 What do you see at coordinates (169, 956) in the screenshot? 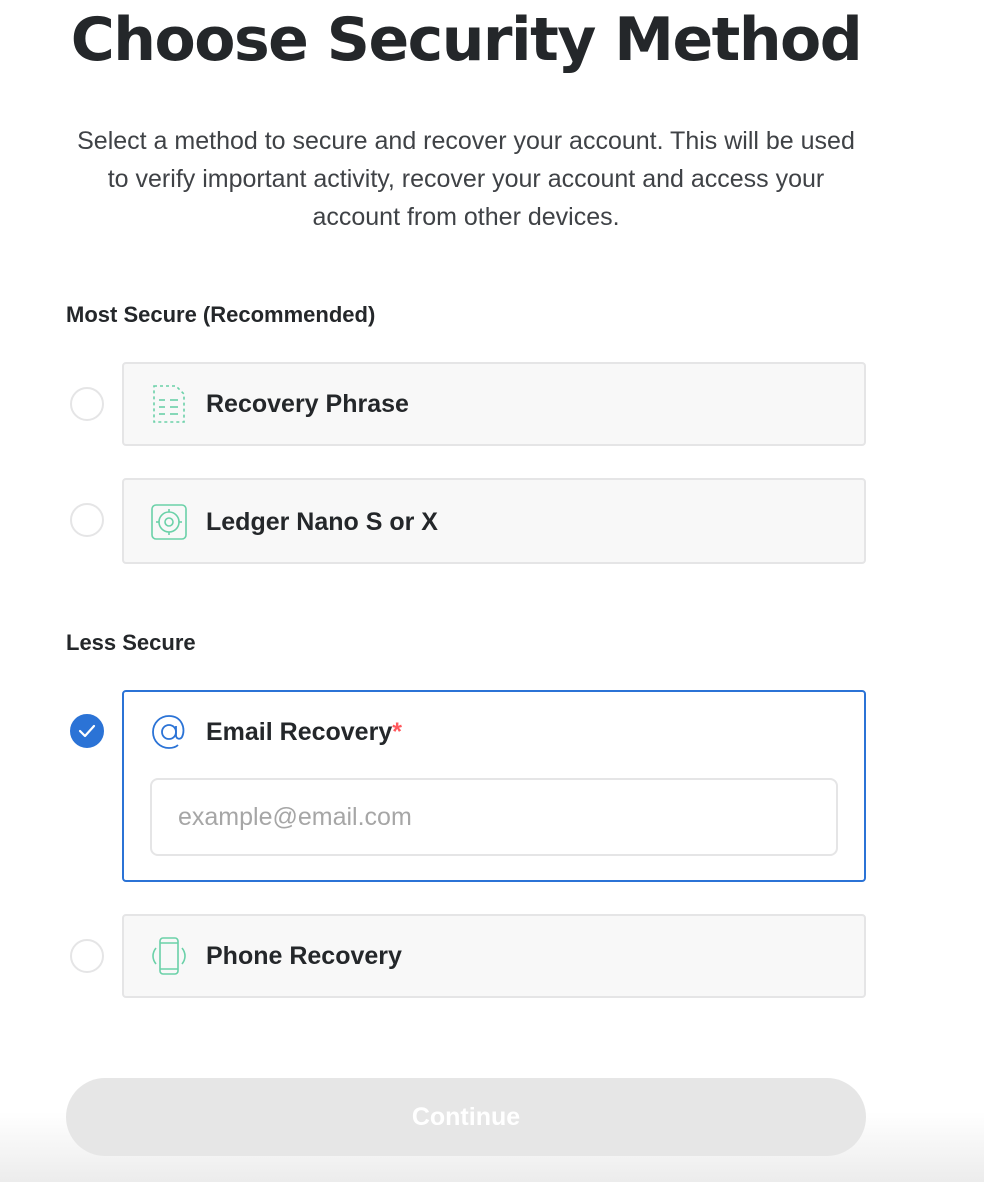
I see `phone-icon` at bounding box center [169, 956].